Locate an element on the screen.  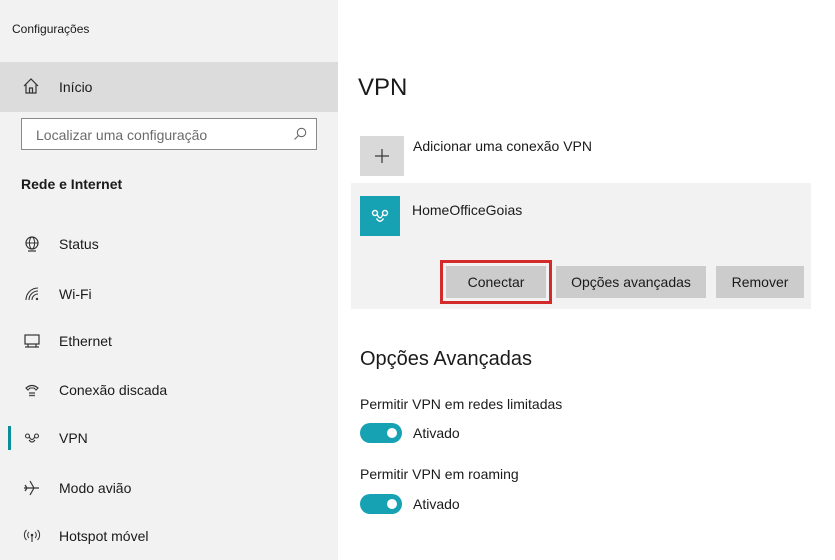
search-input: Localizar uma configuração is located at coordinates (169, 134).